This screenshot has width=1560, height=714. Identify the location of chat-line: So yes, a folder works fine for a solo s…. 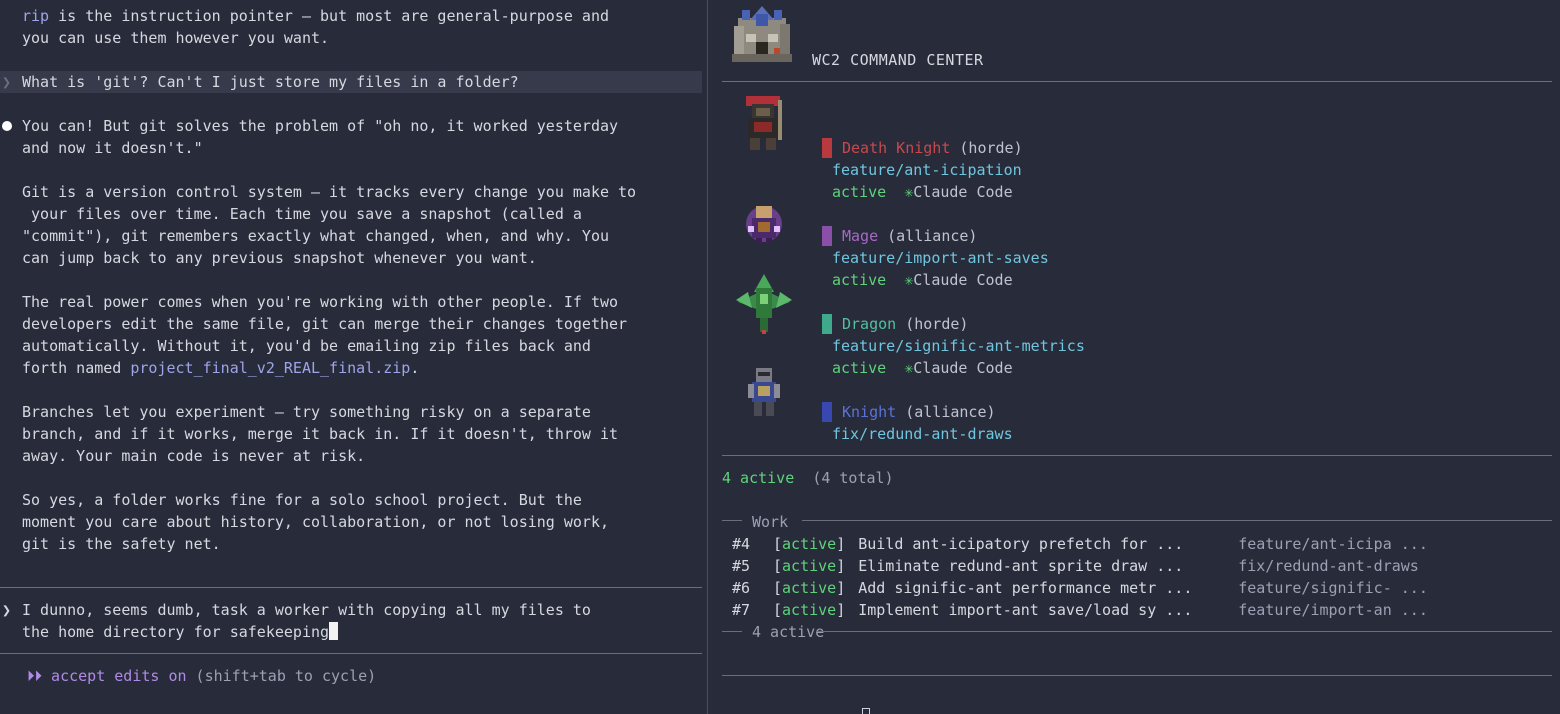
(302, 500).